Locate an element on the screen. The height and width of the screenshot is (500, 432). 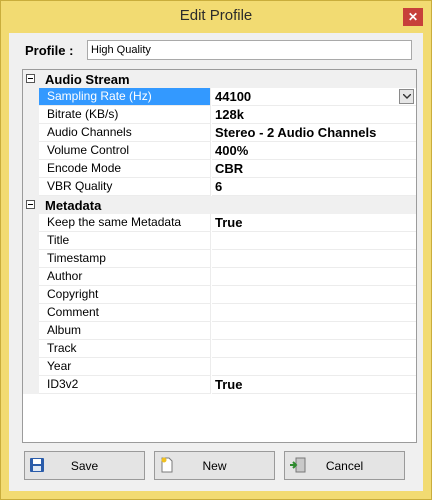
property-name: Audio Channels is located at coordinates (125, 133).